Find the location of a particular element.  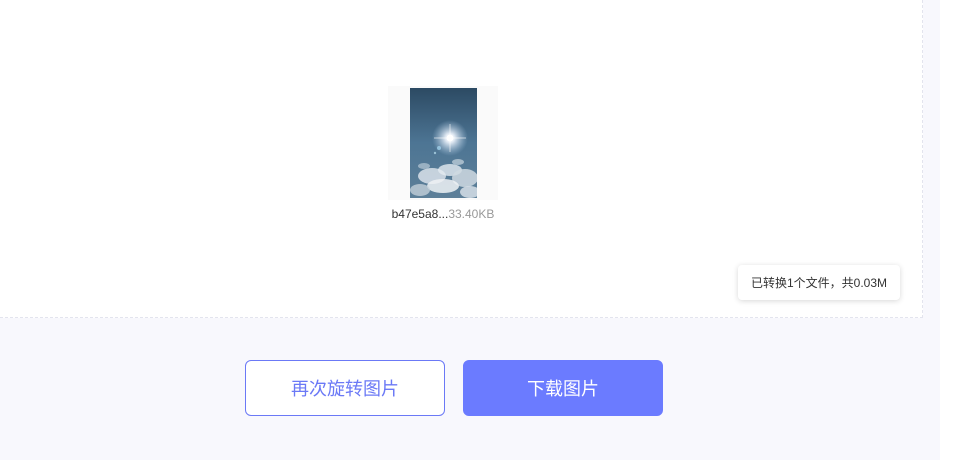

file-meta: b47e5a8...33.40KB is located at coordinates (443, 214).